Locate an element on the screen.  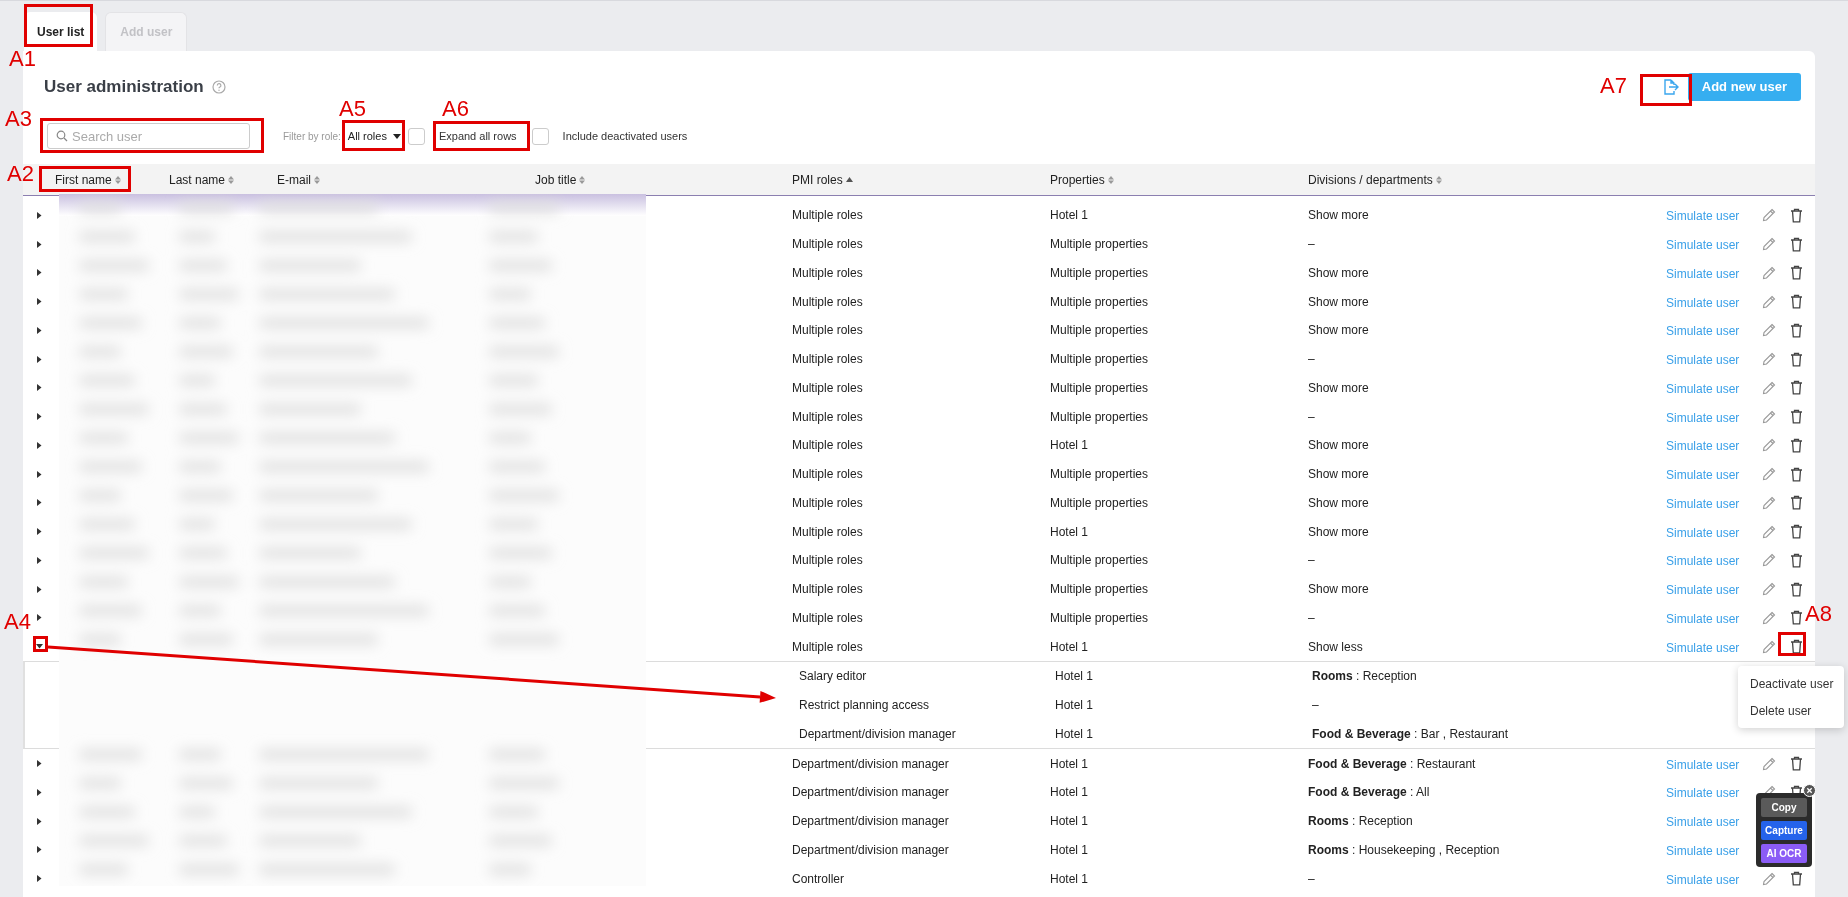
column-header: Job title is located at coordinates (556, 179).